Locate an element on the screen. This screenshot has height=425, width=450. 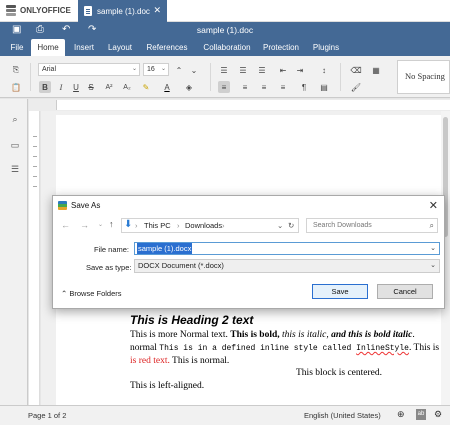
navigation-icon: ☰ is located at coordinates (15, 169).